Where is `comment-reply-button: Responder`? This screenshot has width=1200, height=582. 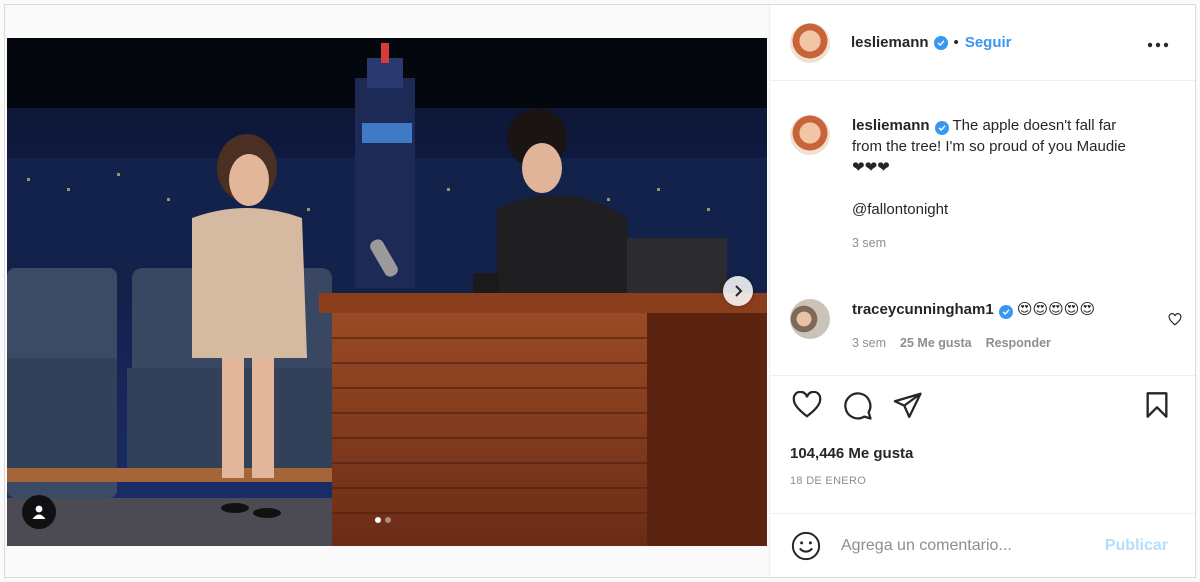
comment-reply-button: Responder is located at coordinates (1018, 343).